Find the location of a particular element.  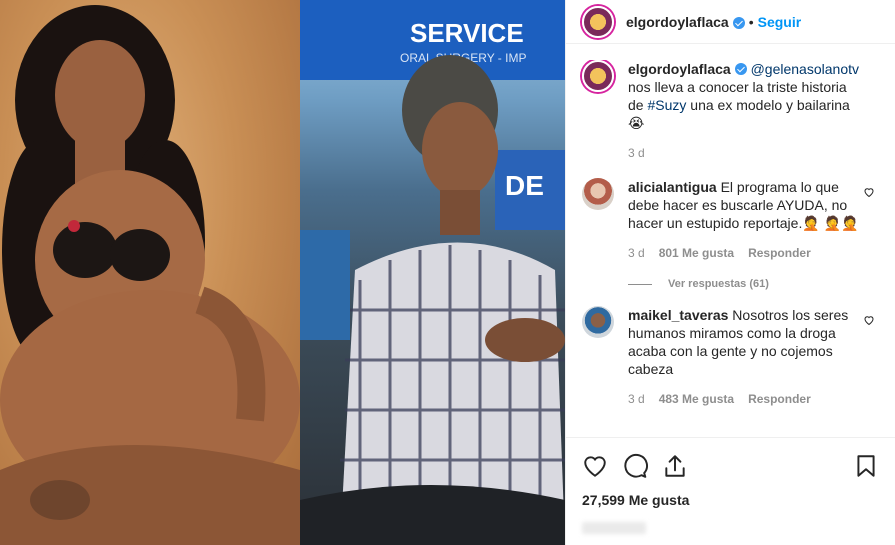

post-actions: 27,599 Me gusta is located at coordinates (730, 485).